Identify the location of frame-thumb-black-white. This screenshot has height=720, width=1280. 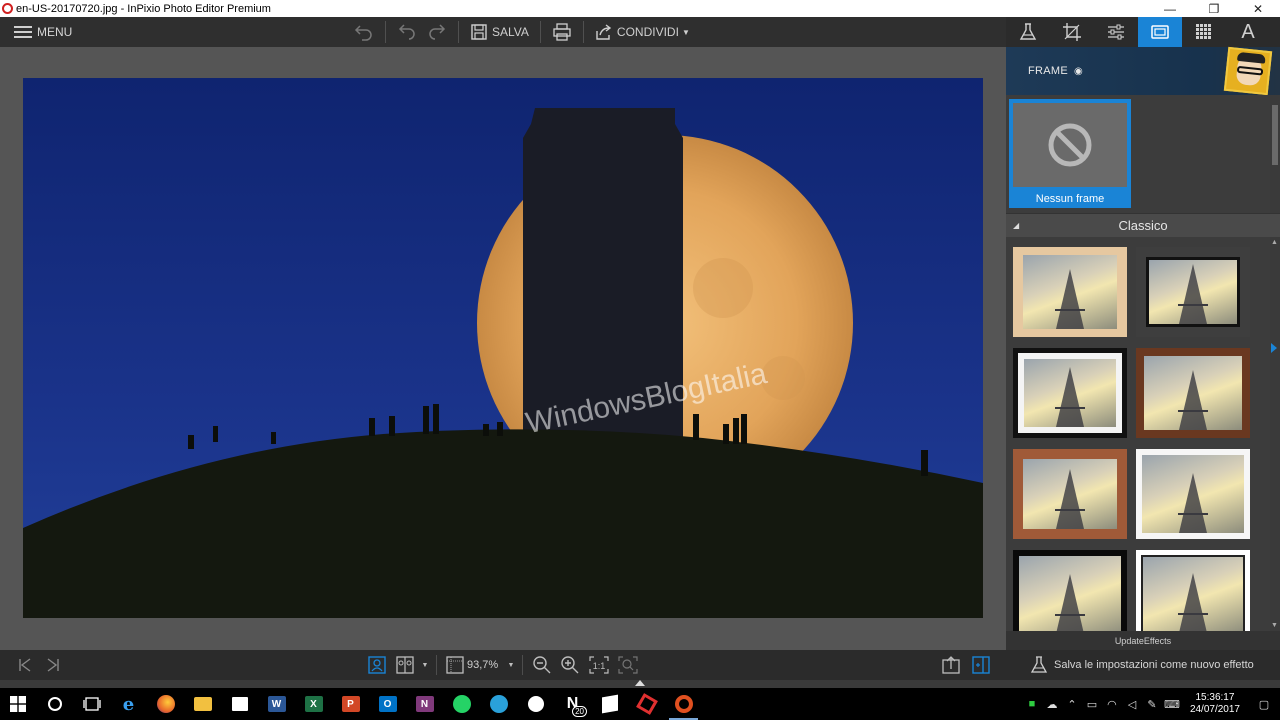
(1070, 393).